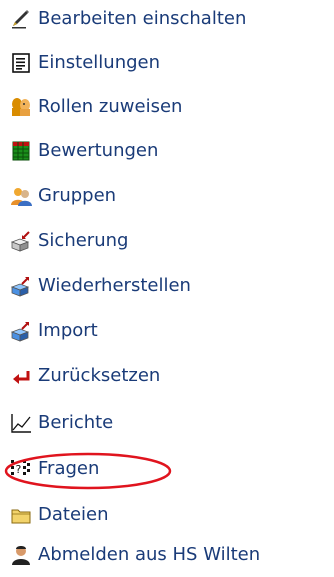 The image size is (334, 577). What do you see at coordinates (99, 62) in the screenshot?
I see `menu-item-label: Einstellungen` at bounding box center [99, 62].